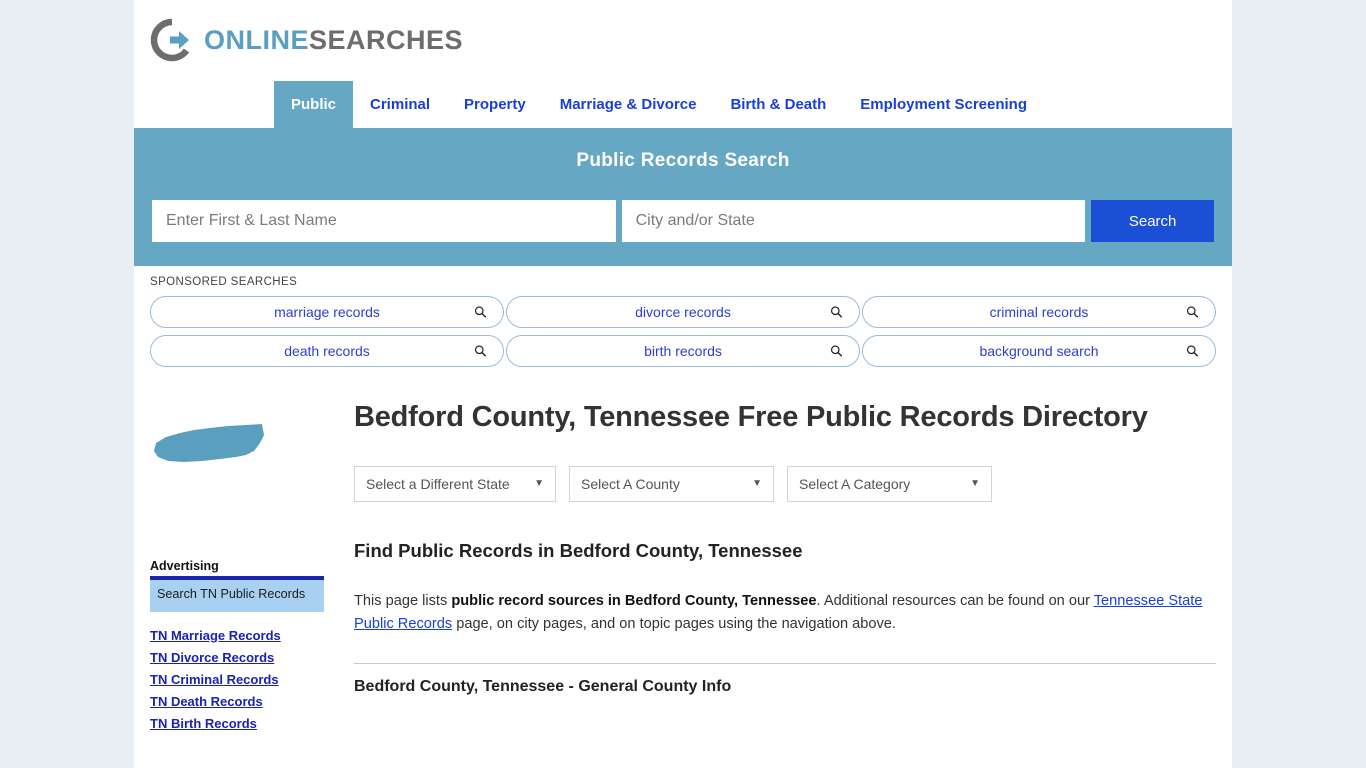 The height and width of the screenshot is (768, 1366). I want to click on nav-item-marriage-divorce: Marriage & Divorce, so click(628, 104).